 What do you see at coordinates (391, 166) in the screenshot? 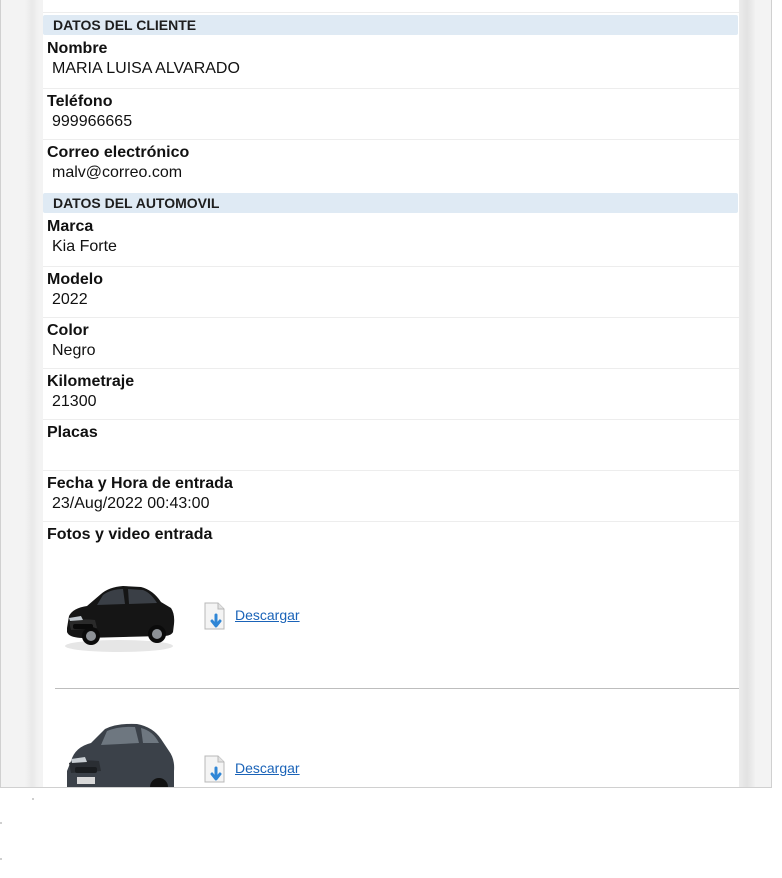
I see `field-correo: Correo electrónico malv@correo.com` at bounding box center [391, 166].